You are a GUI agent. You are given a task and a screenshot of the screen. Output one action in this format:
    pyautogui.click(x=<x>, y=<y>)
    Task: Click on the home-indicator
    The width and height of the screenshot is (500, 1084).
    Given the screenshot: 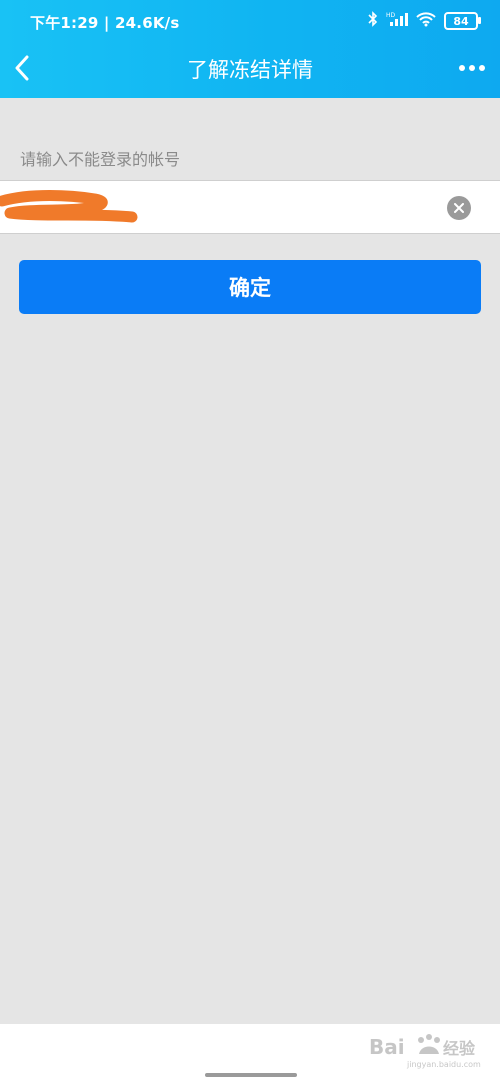 What is the action you would take?
    pyautogui.click(x=251, y=1075)
    